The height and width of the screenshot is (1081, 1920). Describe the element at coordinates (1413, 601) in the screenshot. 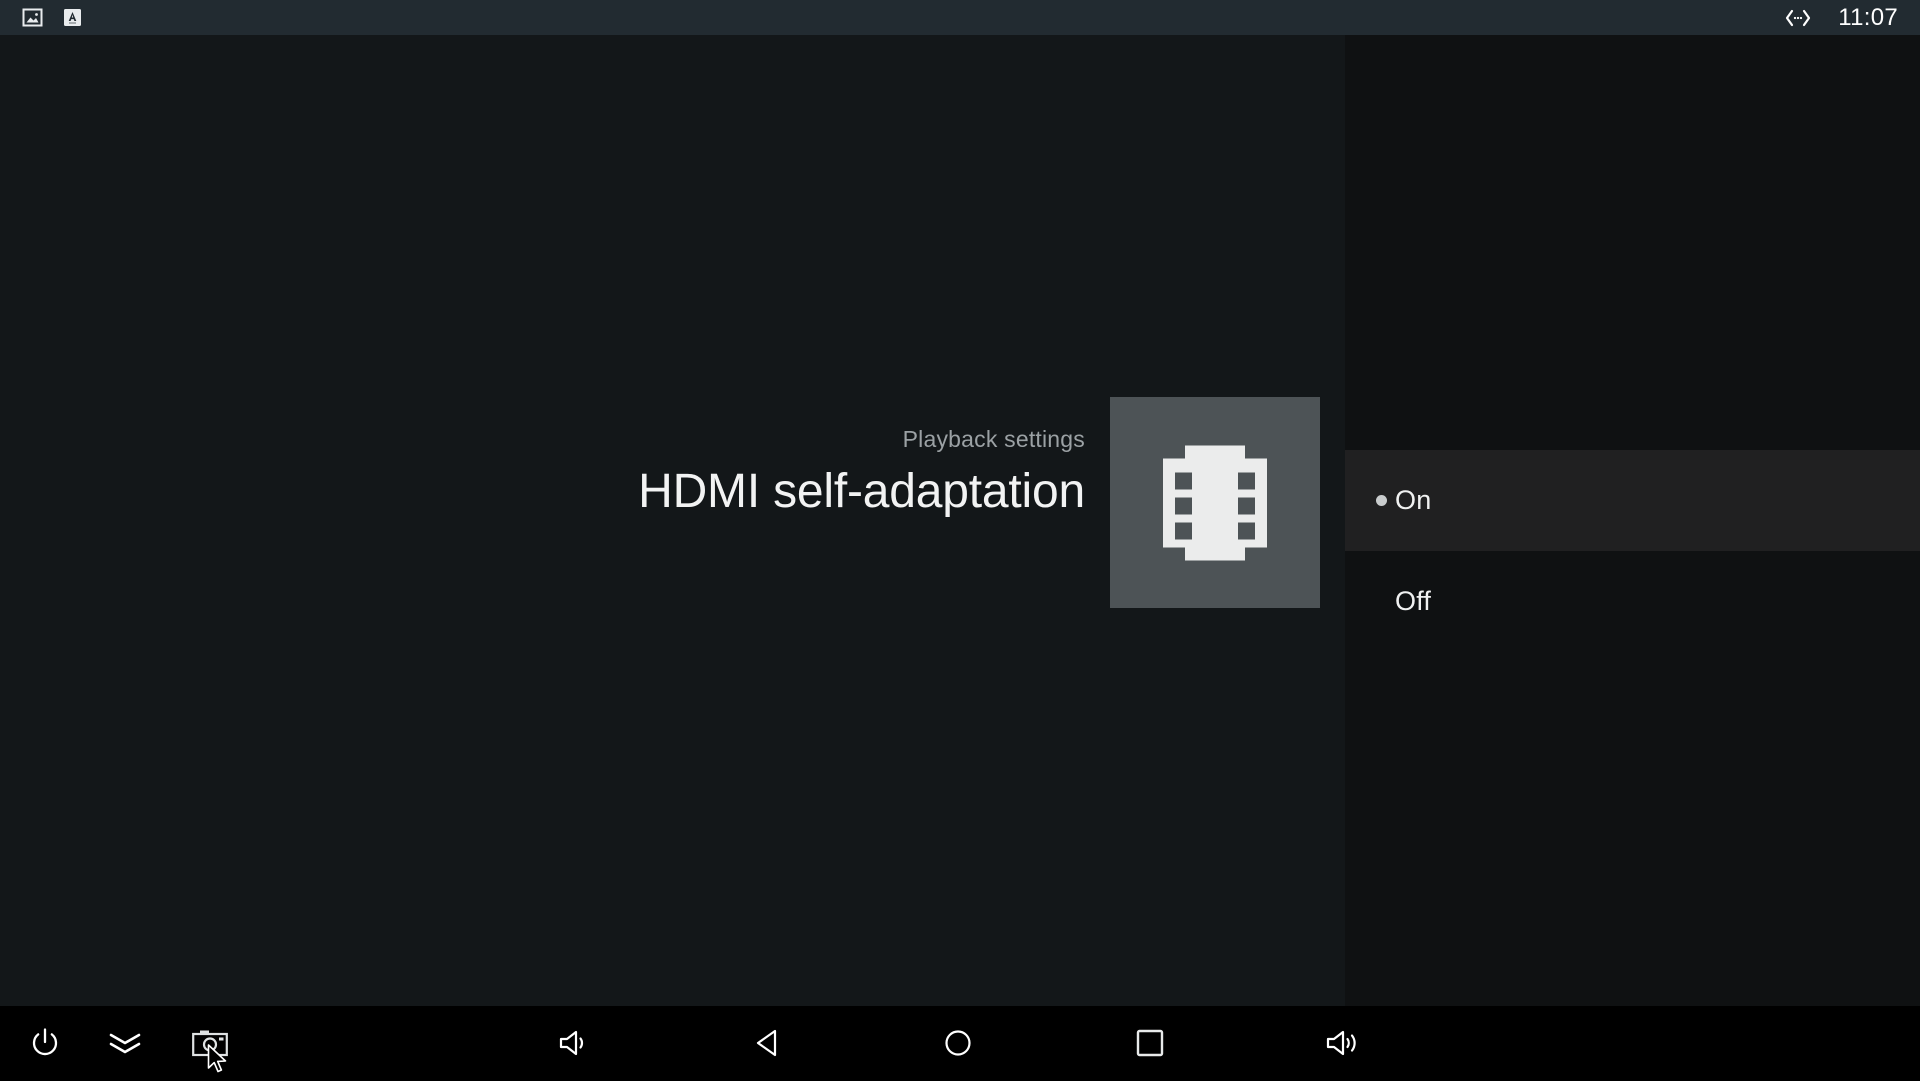

I see `option-label-off: Off` at that location.